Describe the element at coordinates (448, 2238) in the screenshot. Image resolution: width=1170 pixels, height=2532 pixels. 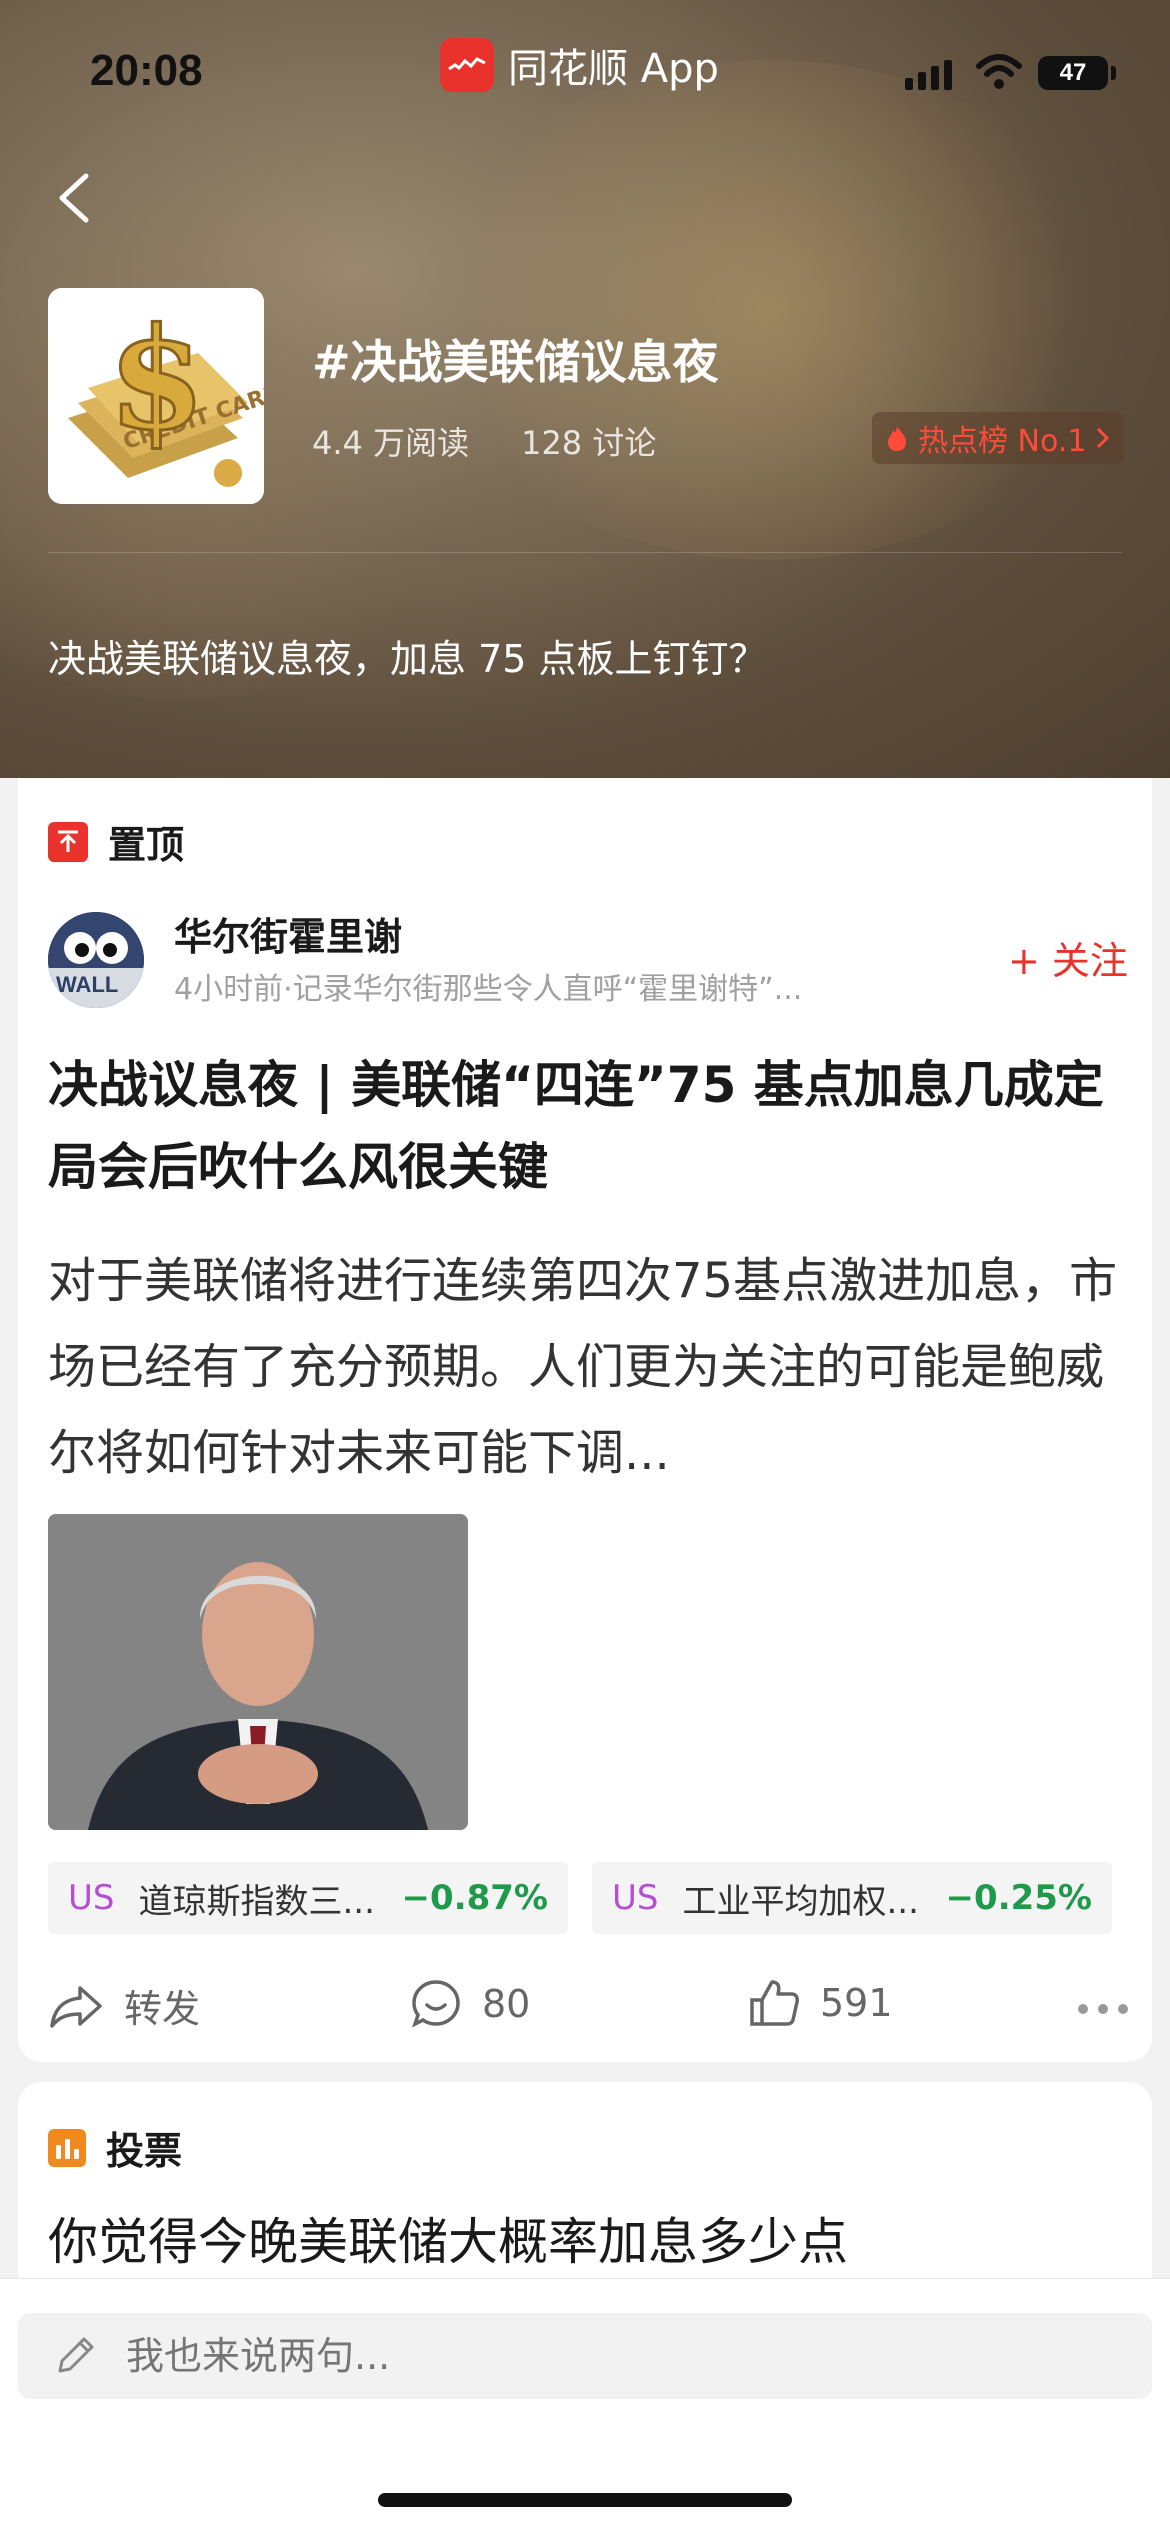
I see `vote-question: 你觉得今晚美联储大概率加息多少点` at that location.